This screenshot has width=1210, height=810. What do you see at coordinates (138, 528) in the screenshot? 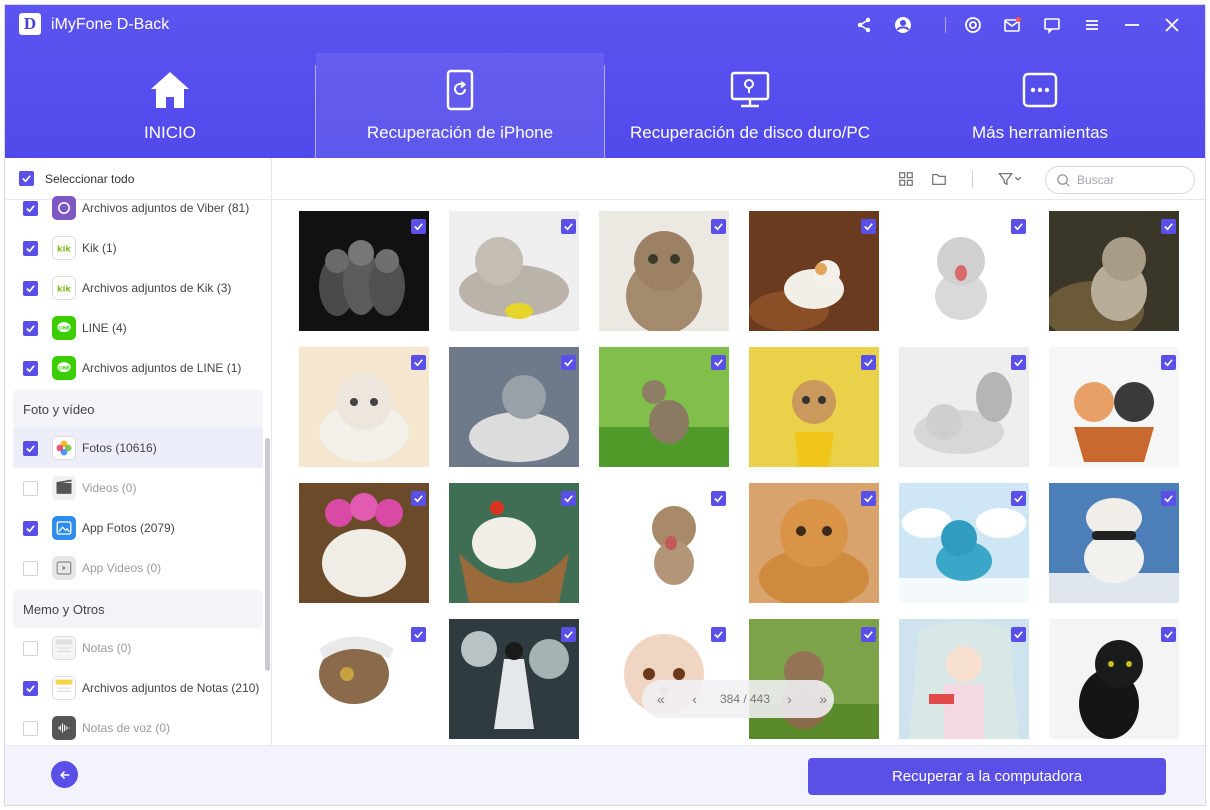
I see `sidebar-item-app-photos: App Fotos (2079)` at bounding box center [138, 528].